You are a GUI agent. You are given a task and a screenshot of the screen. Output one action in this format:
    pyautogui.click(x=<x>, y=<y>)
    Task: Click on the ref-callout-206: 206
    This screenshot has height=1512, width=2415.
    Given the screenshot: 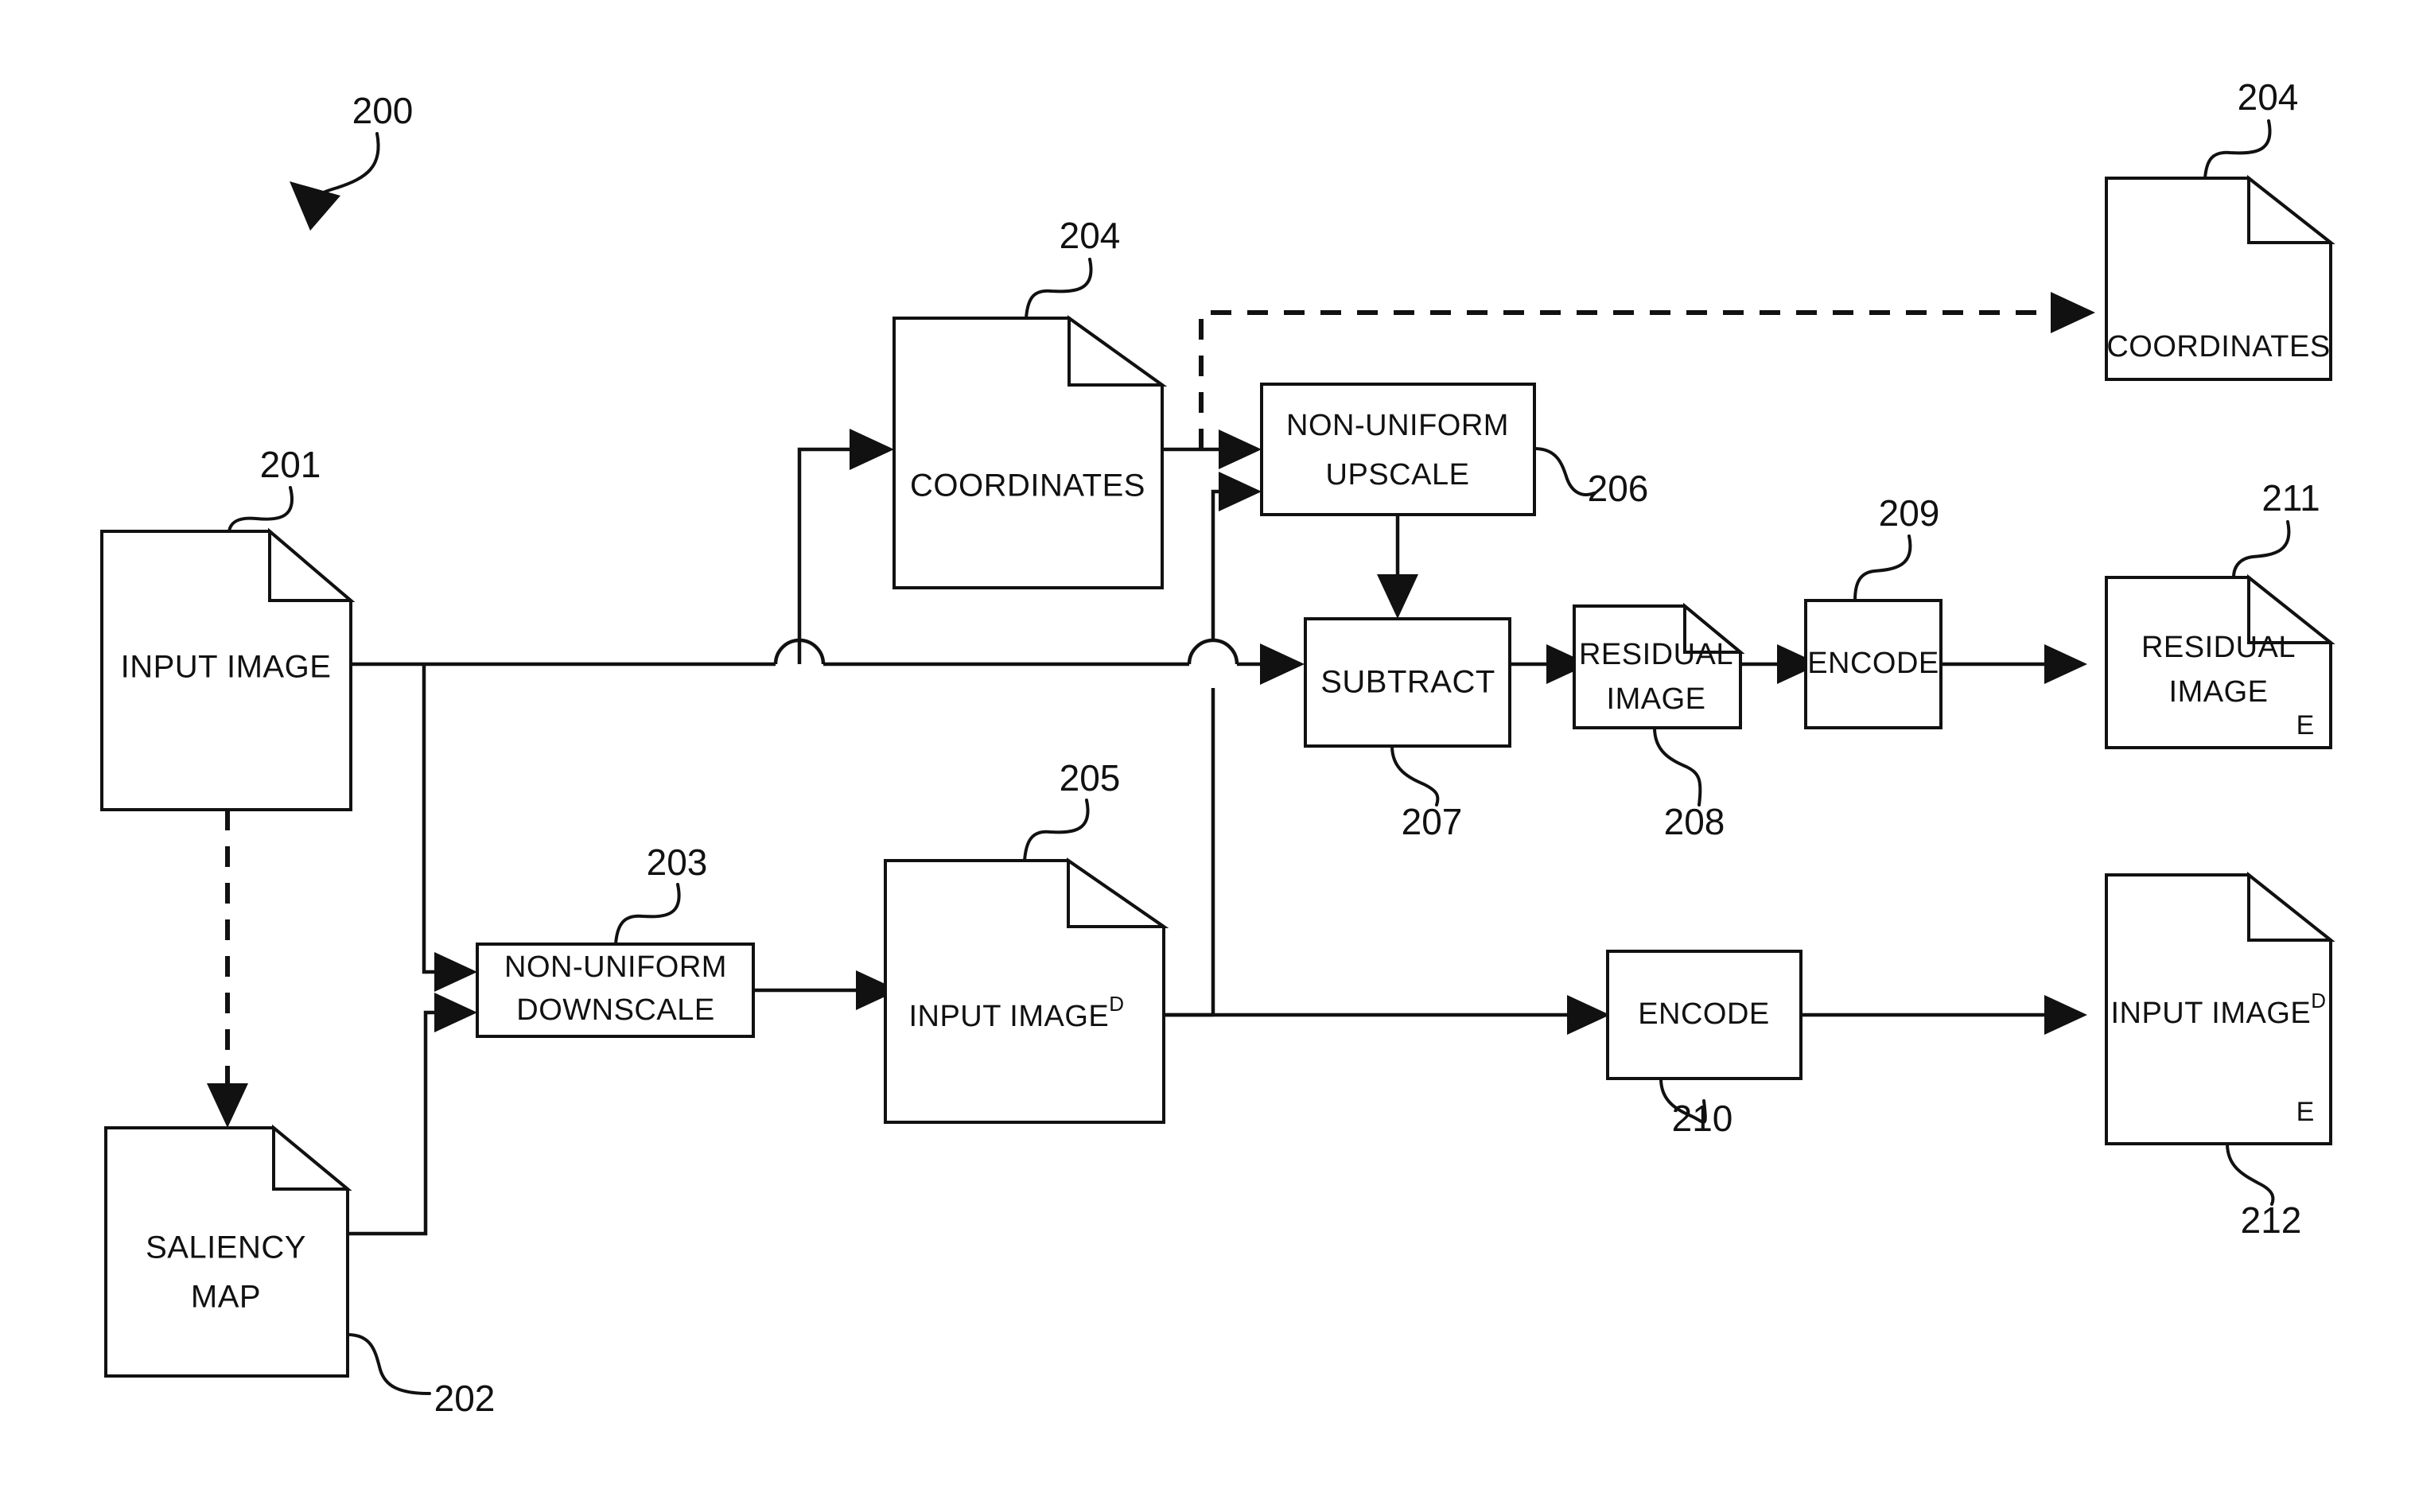 What is the action you would take?
    pyautogui.click(x=1591, y=478)
    